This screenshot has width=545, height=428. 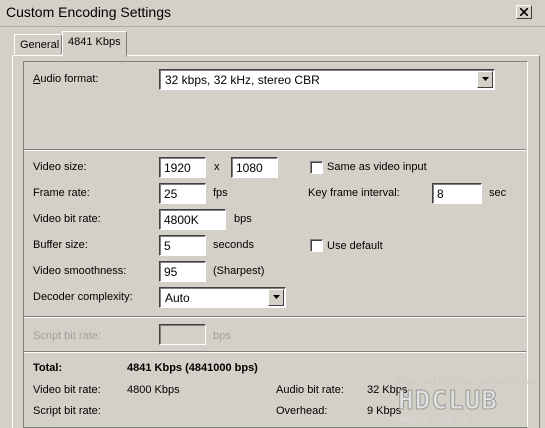 I want to click on video-smoothness-label: Video smoothness:, so click(x=80, y=271).